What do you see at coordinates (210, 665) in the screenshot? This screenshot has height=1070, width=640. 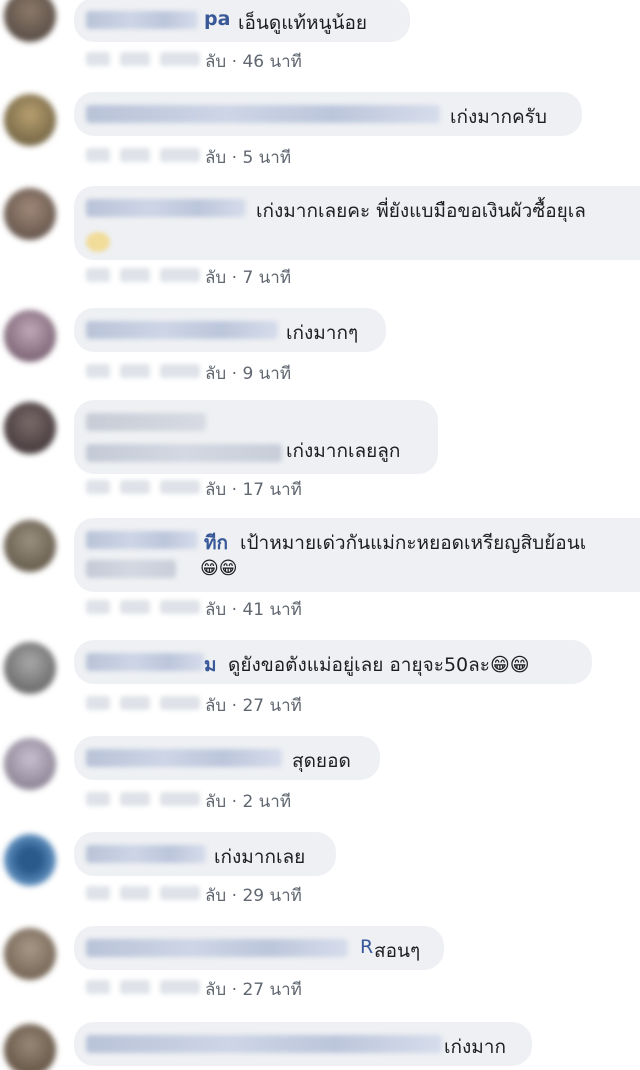 I see `commenter-name: ม` at bounding box center [210, 665].